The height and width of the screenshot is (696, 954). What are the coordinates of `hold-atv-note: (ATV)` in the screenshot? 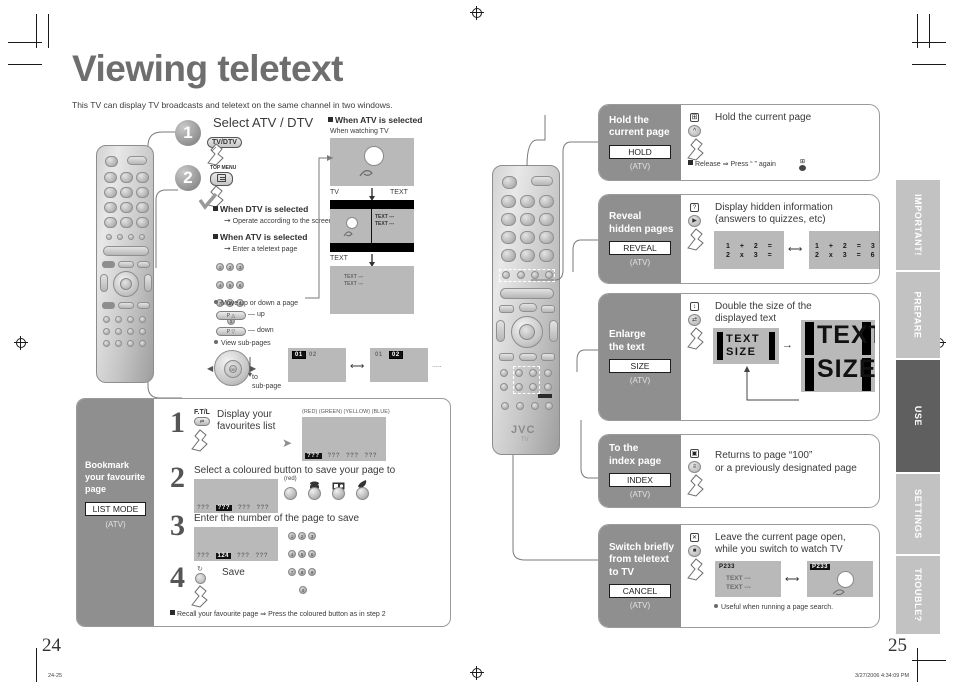 It's located at (640, 166).